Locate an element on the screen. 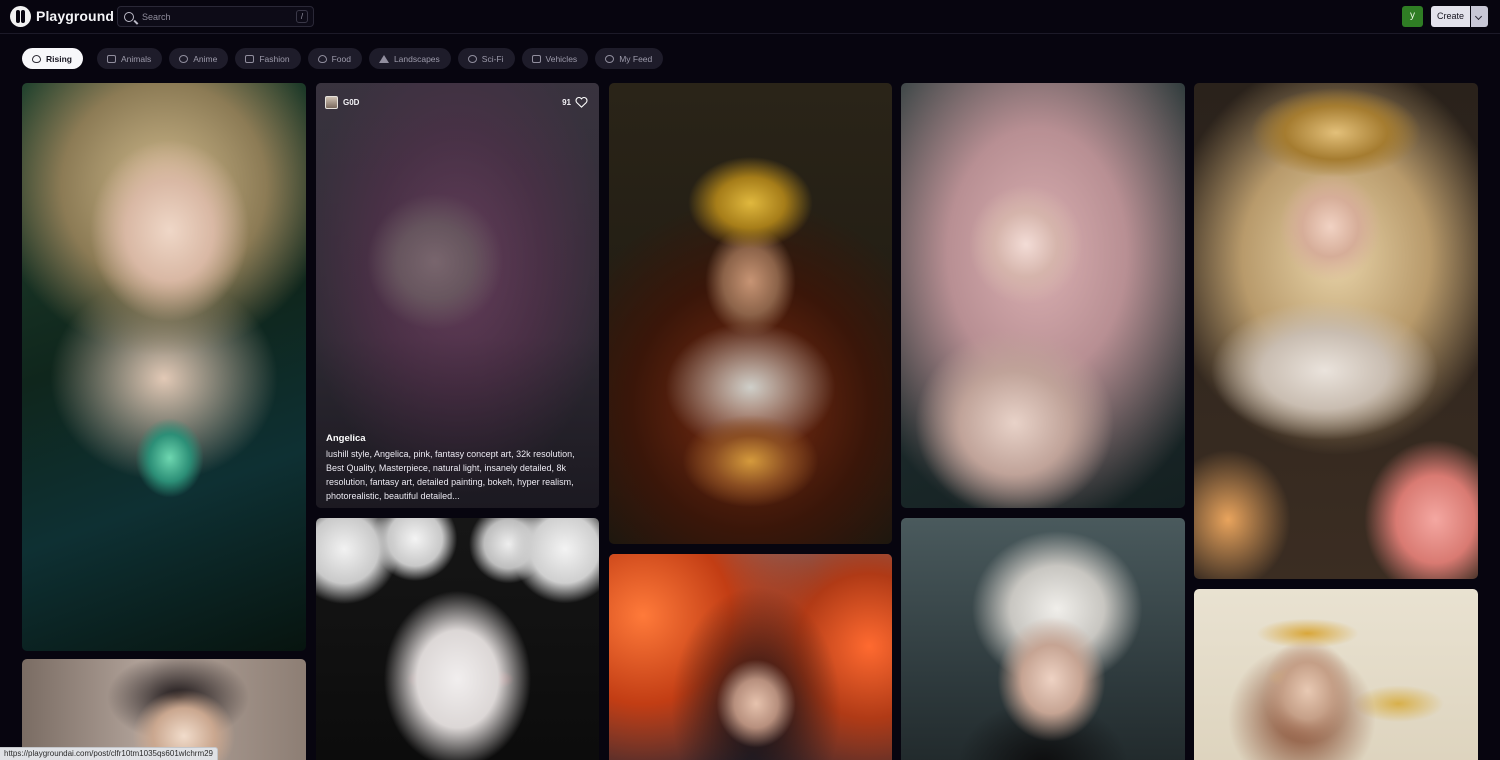 This screenshot has height=760, width=1500. logo: Playground is located at coordinates (62, 16).